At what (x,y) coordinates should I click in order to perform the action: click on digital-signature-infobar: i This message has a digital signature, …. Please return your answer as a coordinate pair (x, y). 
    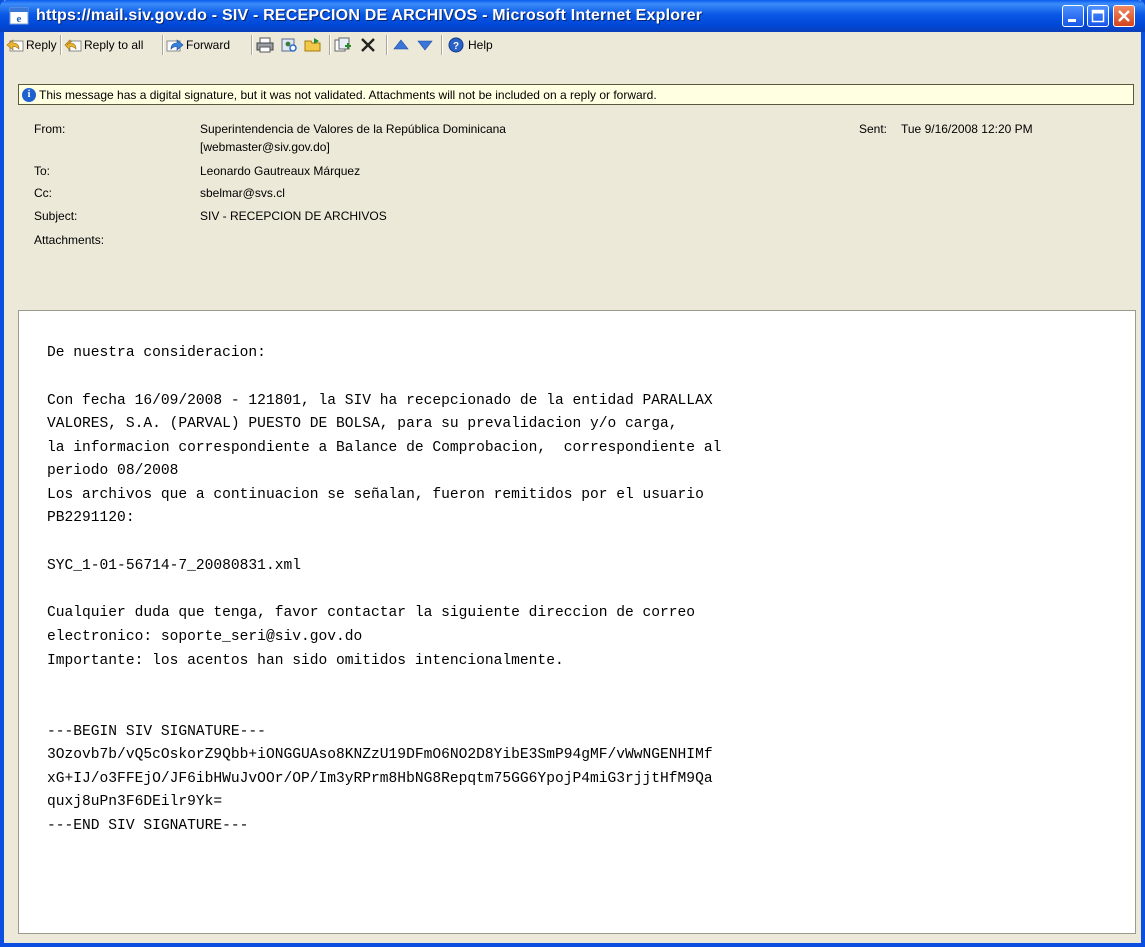
    Looking at the image, I should click on (576, 94).